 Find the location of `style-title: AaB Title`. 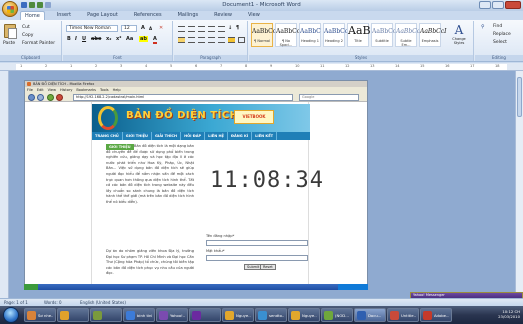

style-title: AaB Title is located at coordinates (359, 35).